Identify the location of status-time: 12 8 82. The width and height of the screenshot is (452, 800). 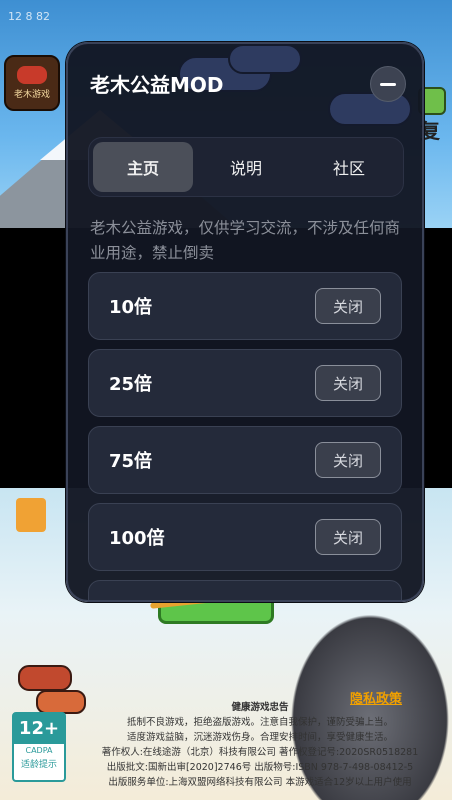
(29, 16).